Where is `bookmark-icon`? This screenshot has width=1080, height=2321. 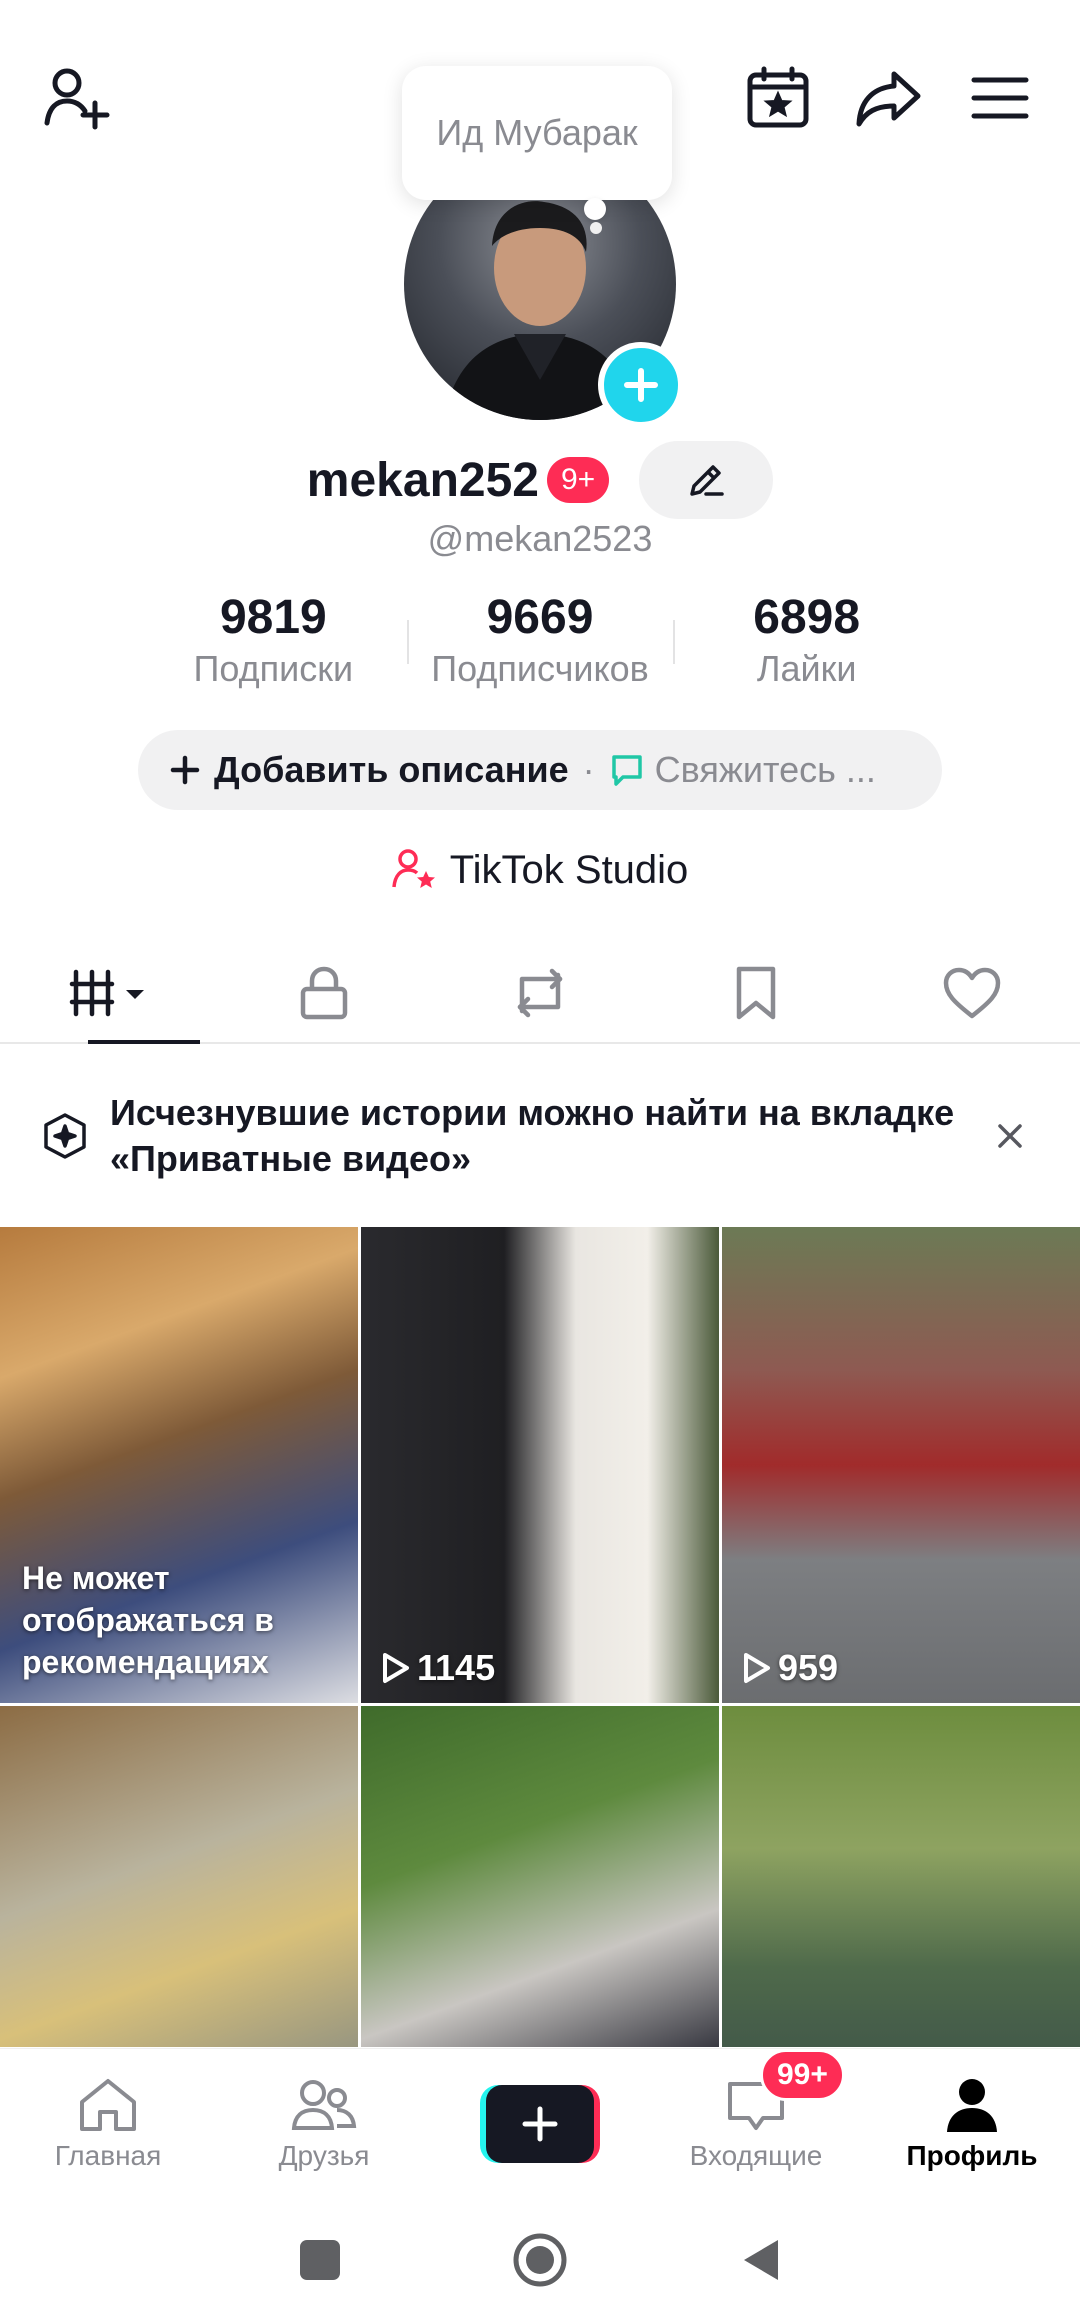 bookmark-icon is located at coordinates (756, 993).